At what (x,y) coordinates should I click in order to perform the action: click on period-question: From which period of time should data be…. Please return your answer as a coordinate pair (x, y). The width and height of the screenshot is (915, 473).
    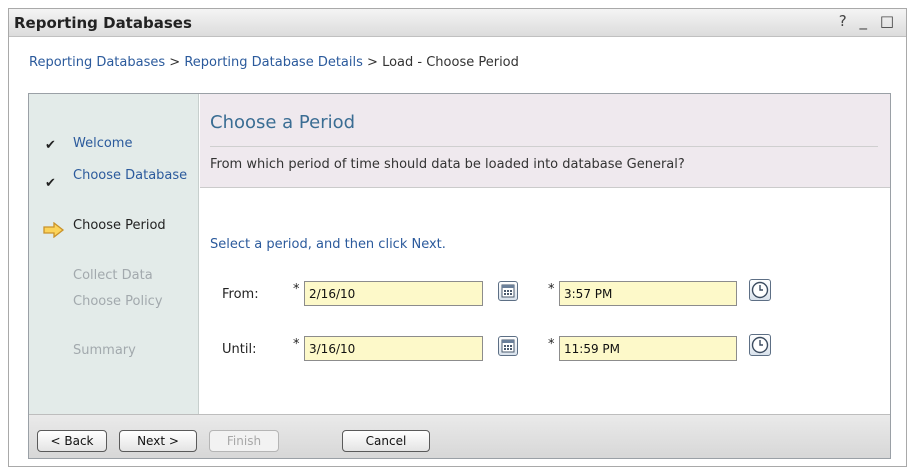
    Looking at the image, I should click on (447, 164).